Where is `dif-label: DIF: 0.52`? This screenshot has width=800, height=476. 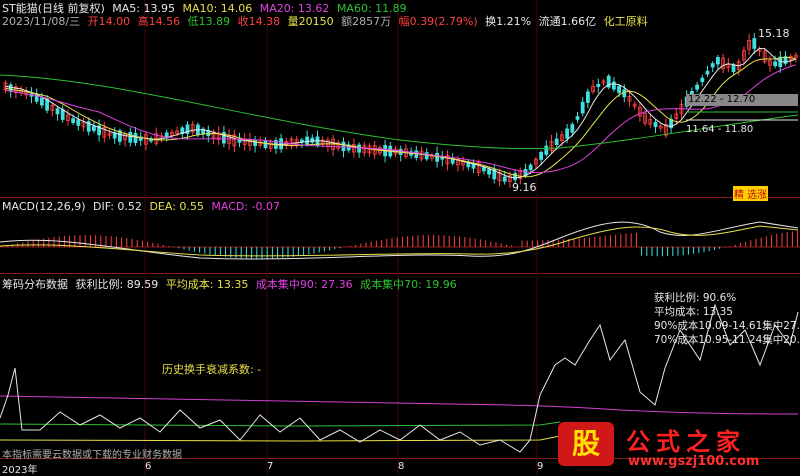 dif-label: DIF: 0.52 is located at coordinates (117, 206).